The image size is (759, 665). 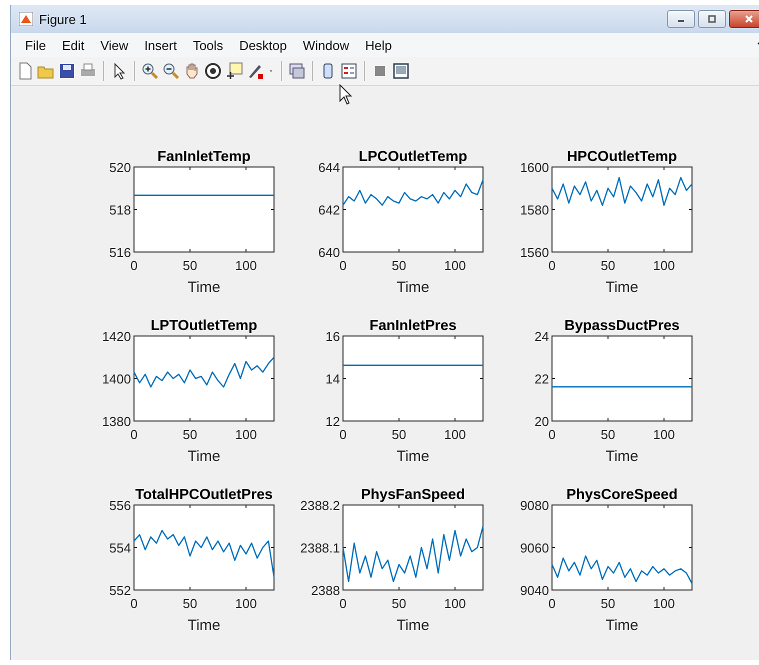 What do you see at coordinates (120, 252) in the screenshot?
I see `tick-label: 516` at bounding box center [120, 252].